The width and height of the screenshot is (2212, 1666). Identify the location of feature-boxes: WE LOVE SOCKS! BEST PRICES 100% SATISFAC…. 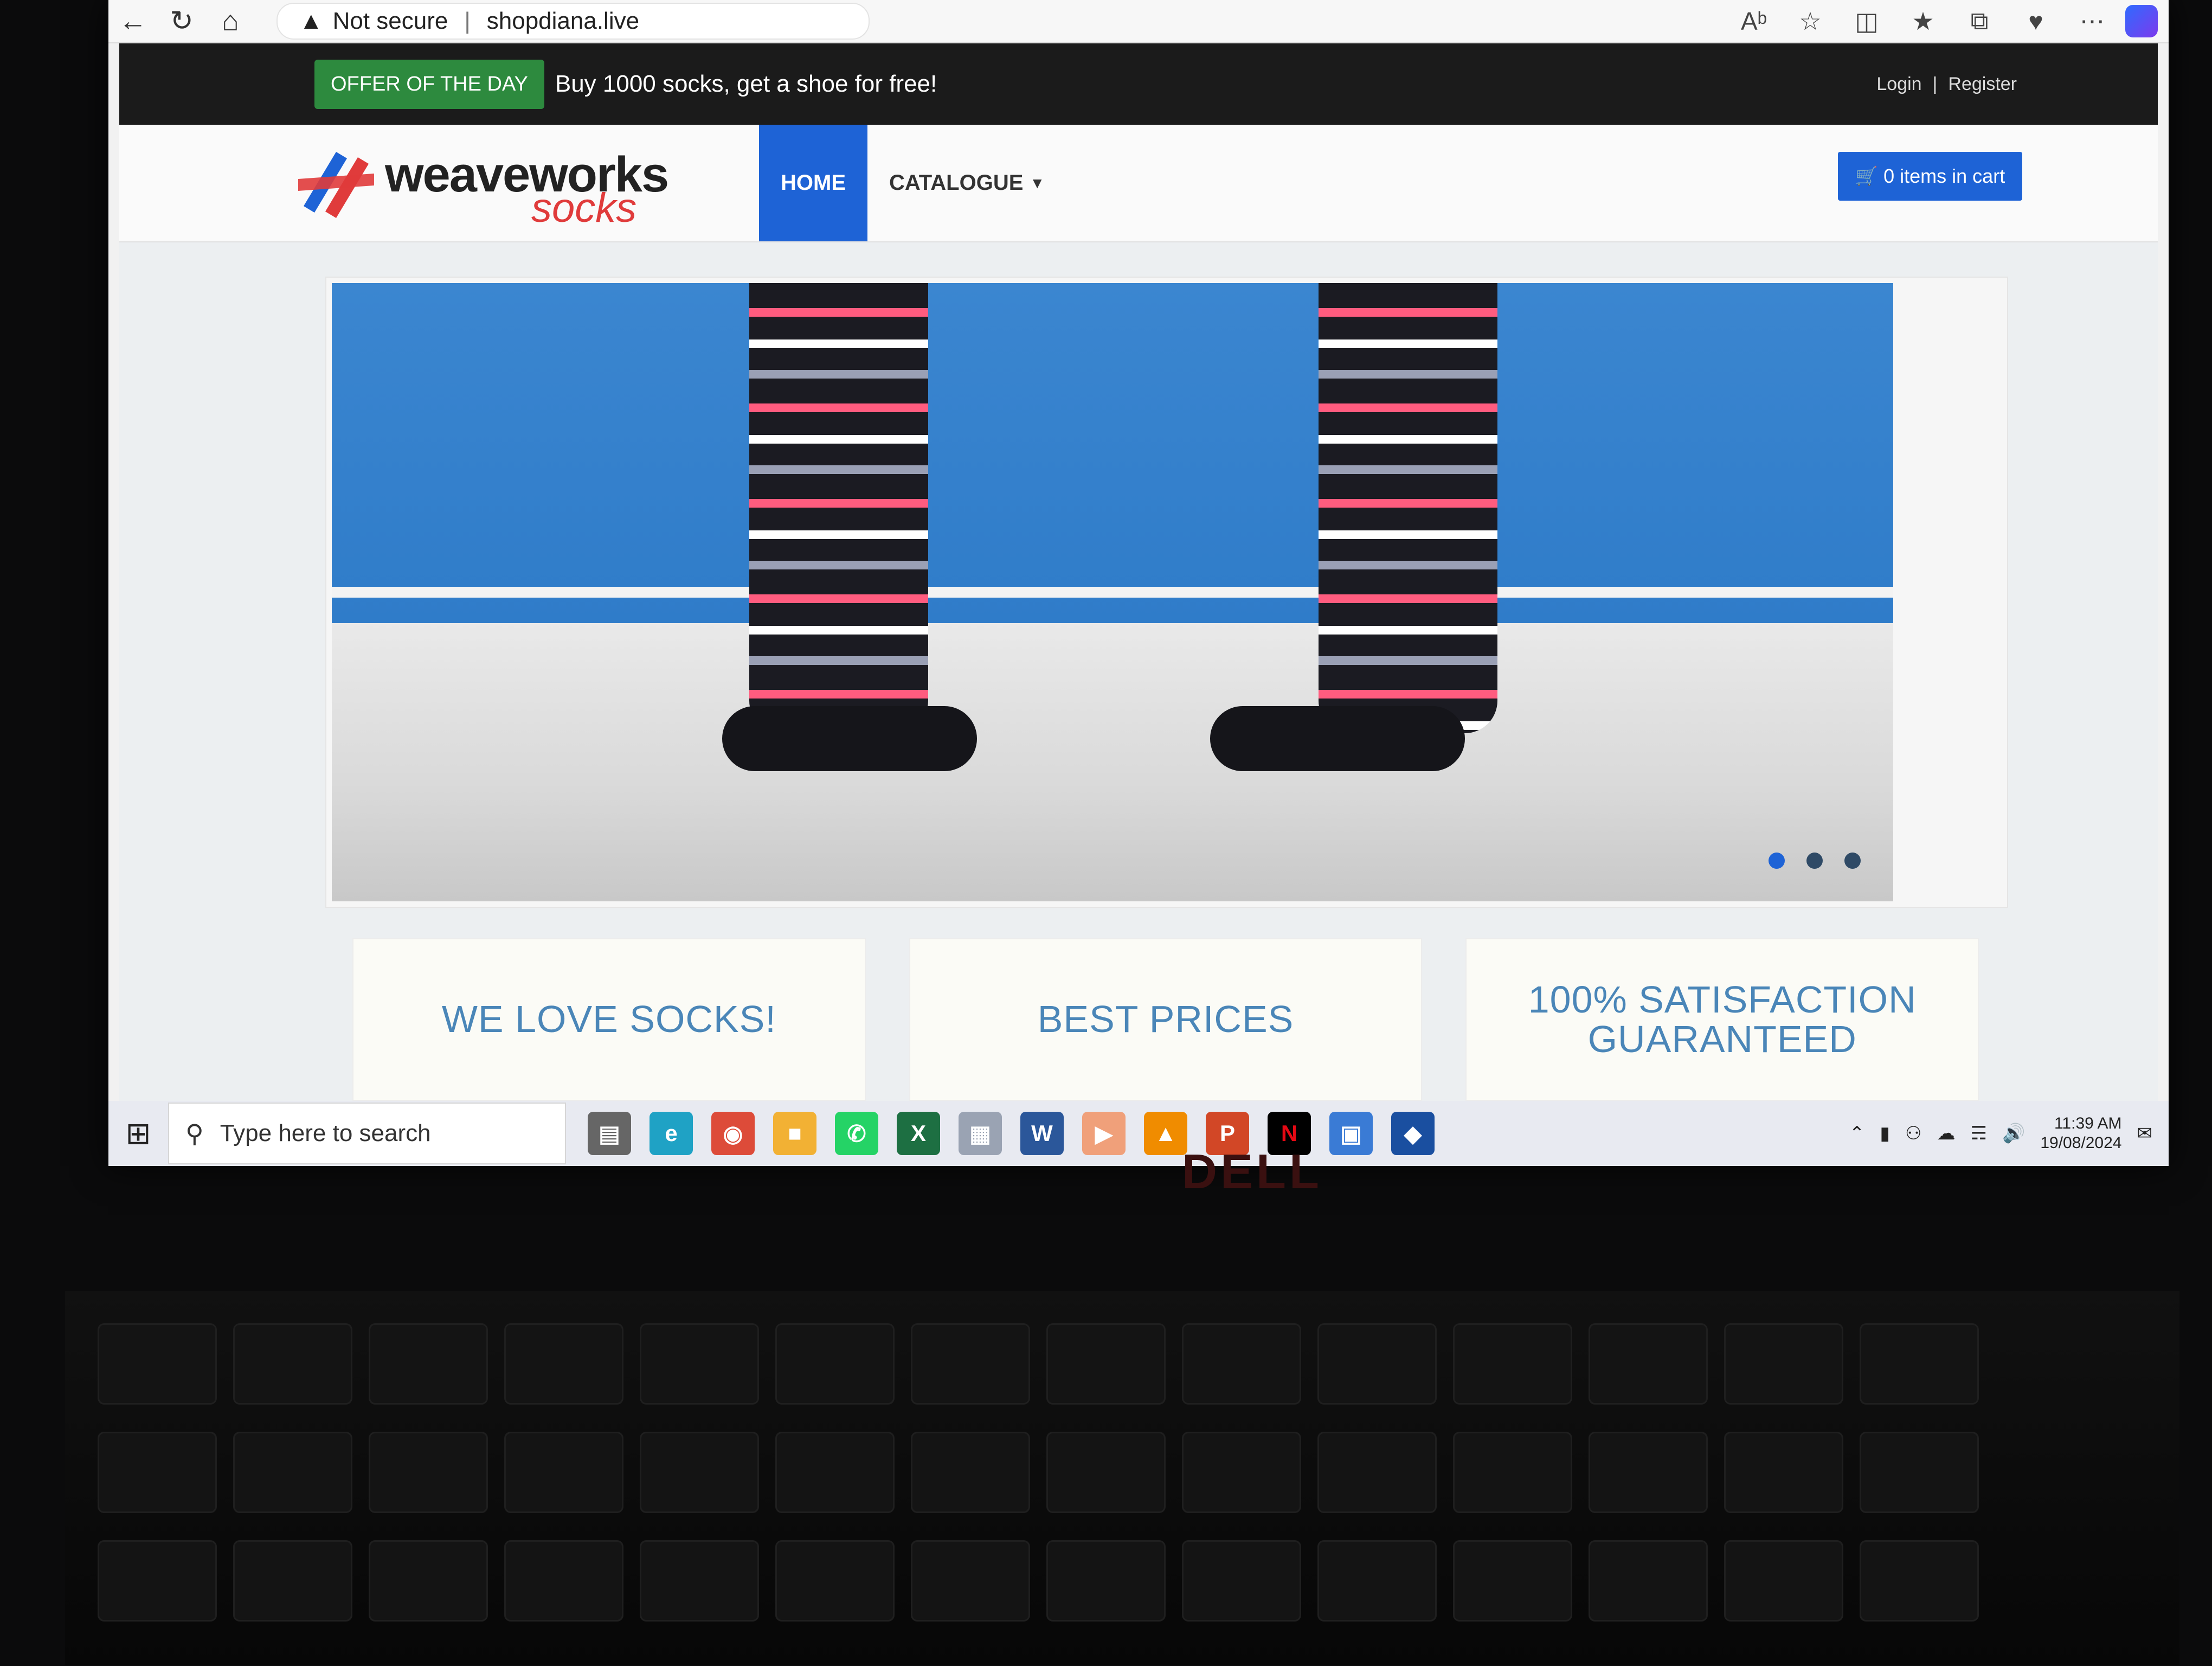
(1165, 1020).